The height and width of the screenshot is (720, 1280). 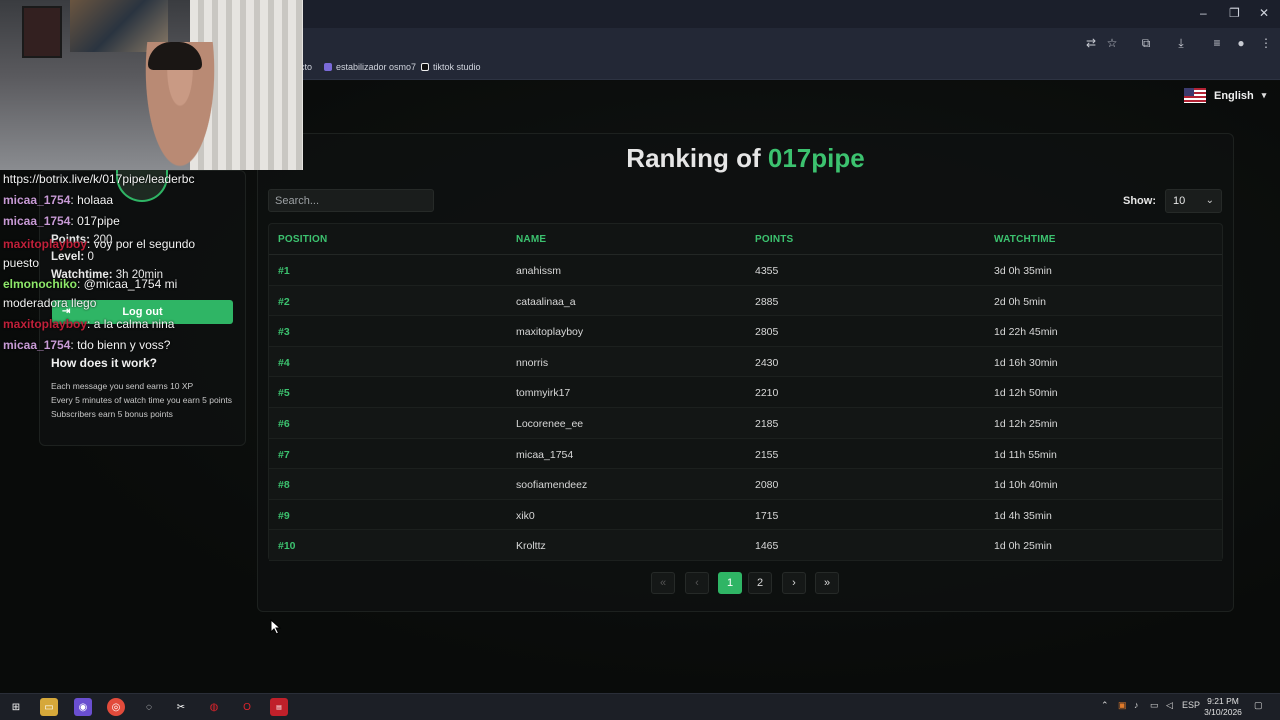 What do you see at coordinates (120, 345) in the screenshot?
I see `chat-text: : tdo bienn y voss?` at bounding box center [120, 345].